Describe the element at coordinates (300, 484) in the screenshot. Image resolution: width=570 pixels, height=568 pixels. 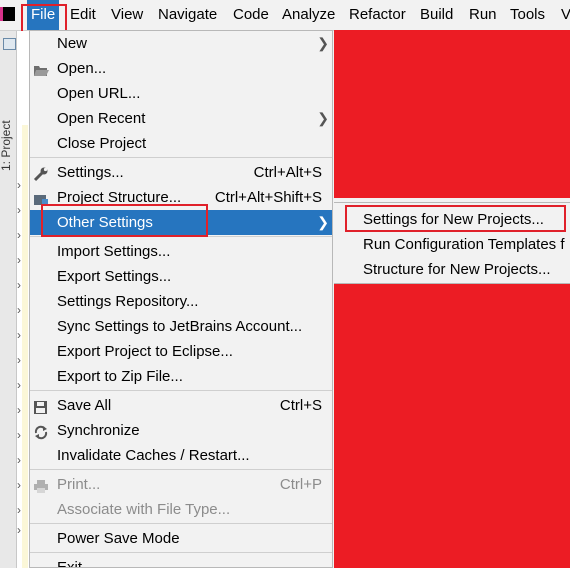
I see `shortcut-label: Ctrl+P` at that location.